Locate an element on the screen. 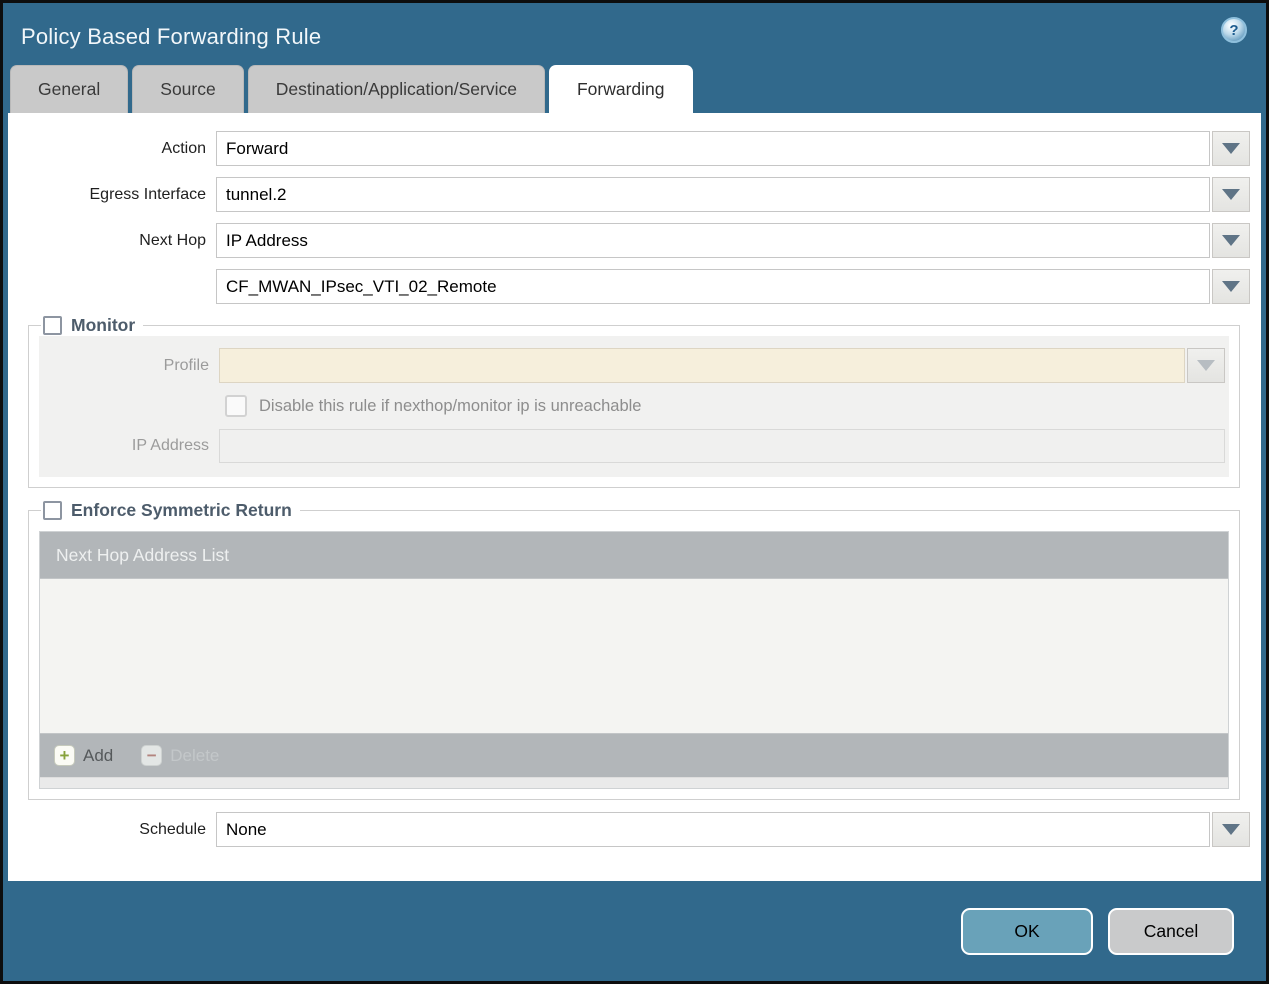  schedule-label: Schedule is located at coordinates (172, 829).